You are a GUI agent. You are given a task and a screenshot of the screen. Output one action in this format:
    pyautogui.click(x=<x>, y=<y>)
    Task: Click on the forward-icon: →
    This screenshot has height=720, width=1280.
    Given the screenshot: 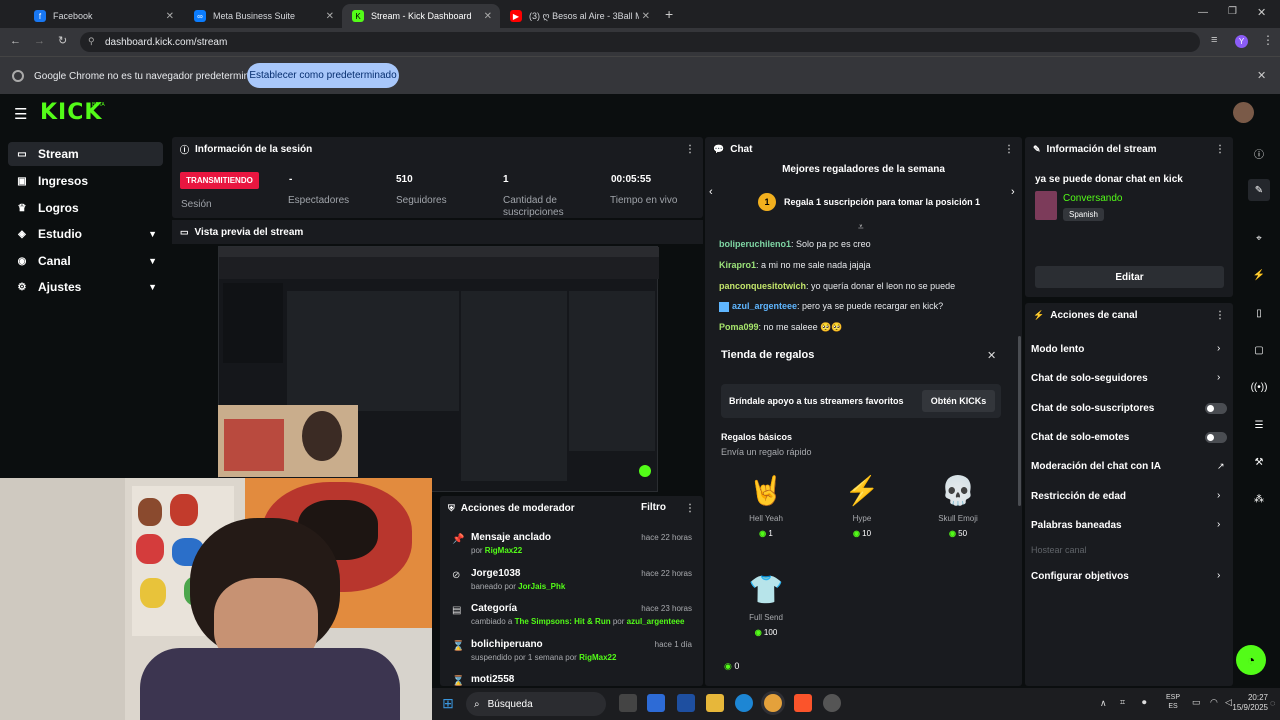 What is the action you would take?
    pyautogui.click(x=39, y=41)
    